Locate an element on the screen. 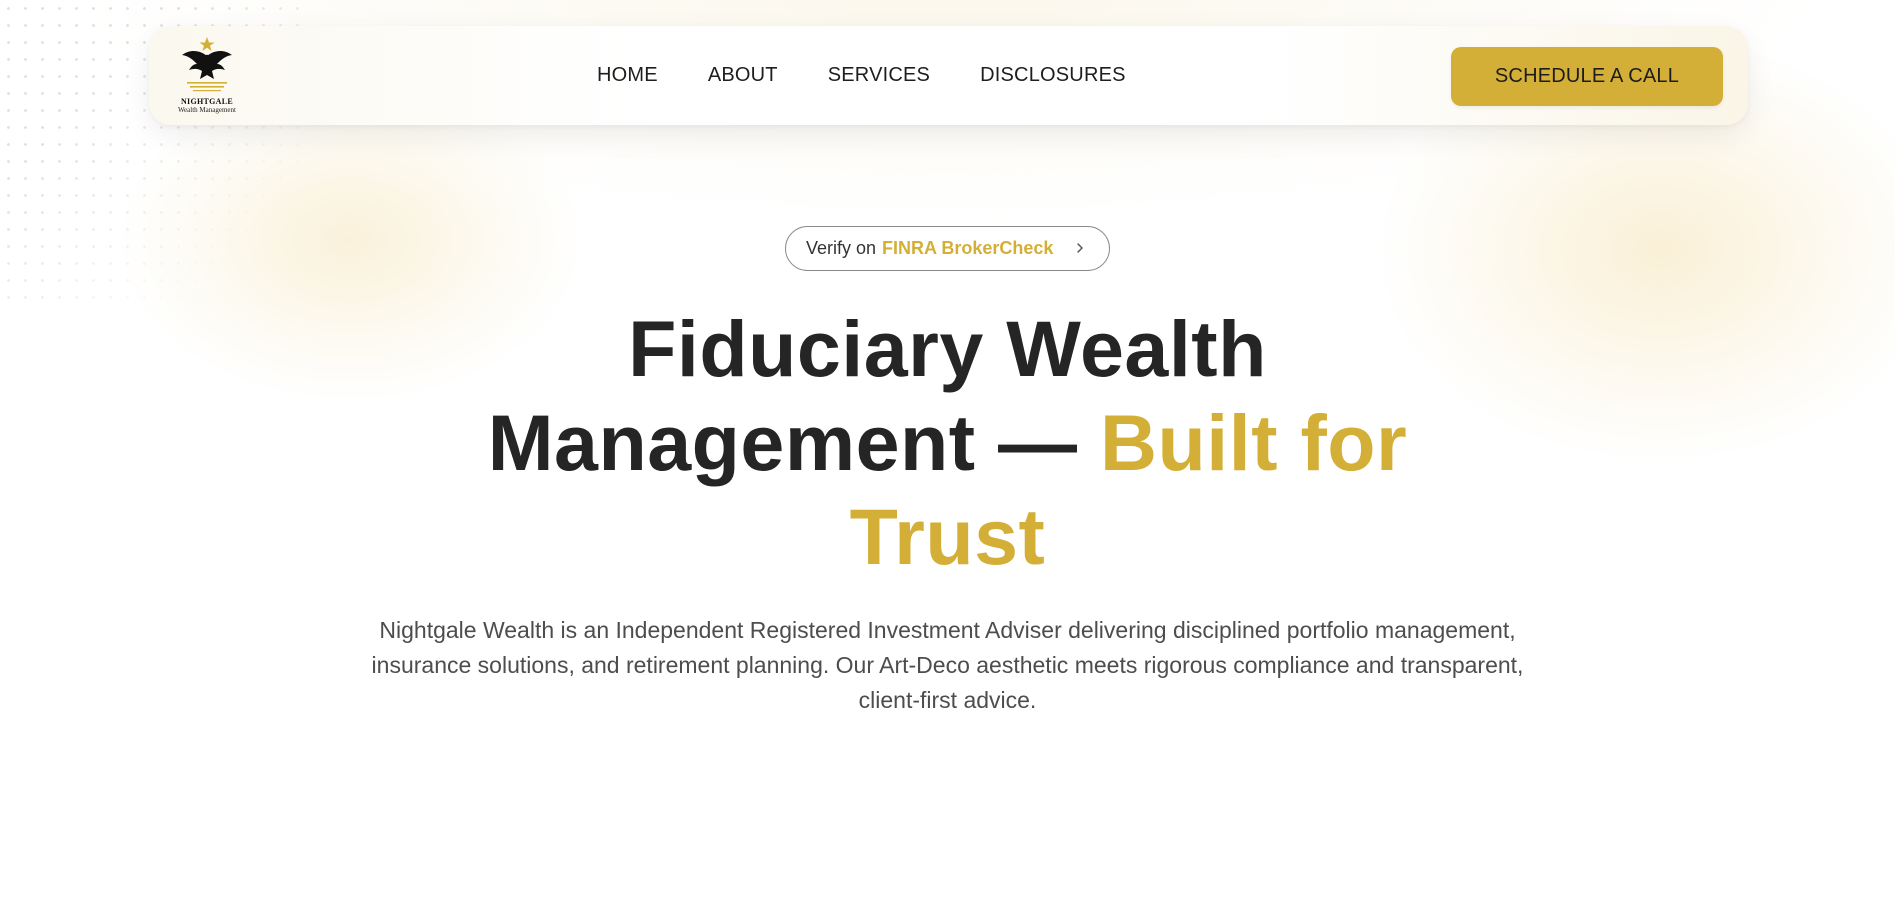 The width and height of the screenshot is (1895, 903). hero-title-line2: Management — is located at coordinates (782, 442).